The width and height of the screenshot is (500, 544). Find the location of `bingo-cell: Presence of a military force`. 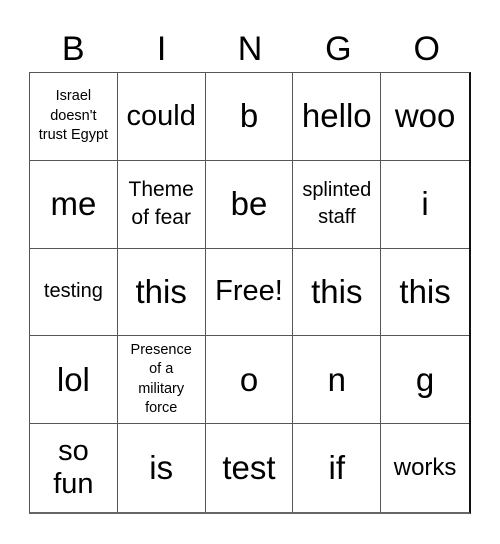

bingo-cell: Presence of a military force is located at coordinates (161, 380).